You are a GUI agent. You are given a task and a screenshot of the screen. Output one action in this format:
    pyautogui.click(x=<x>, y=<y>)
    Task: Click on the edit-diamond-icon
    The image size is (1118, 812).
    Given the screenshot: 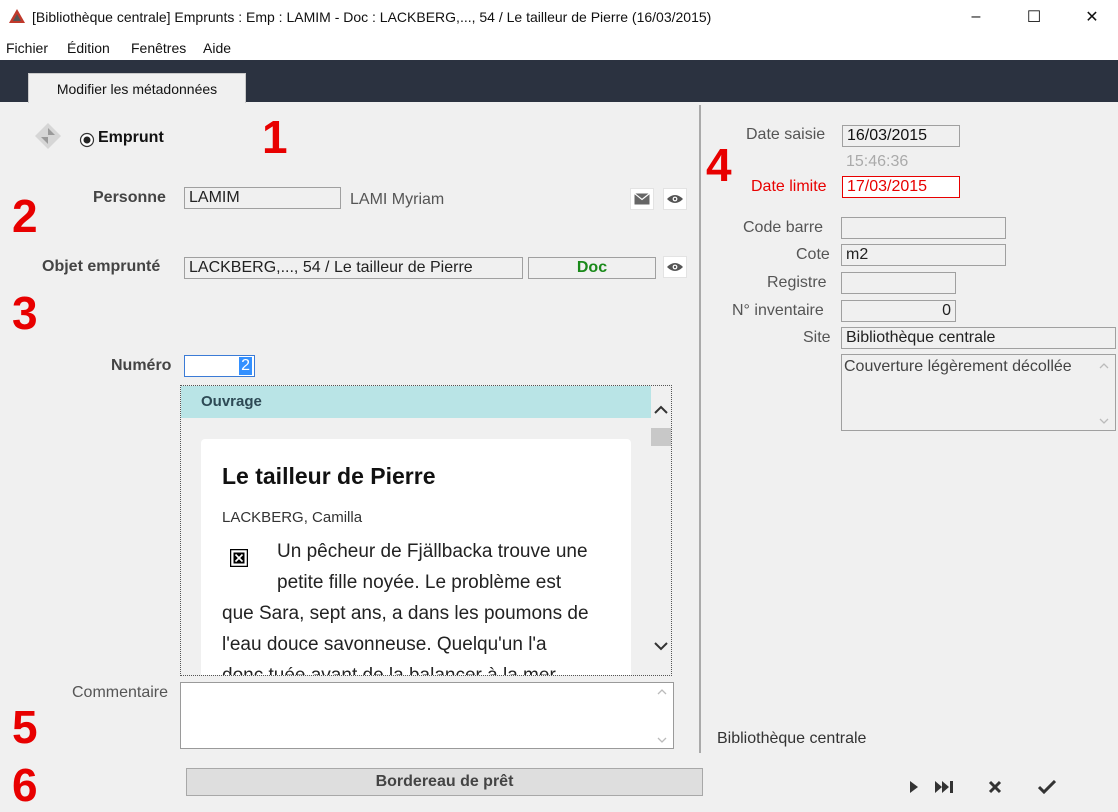 What is the action you would take?
    pyautogui.click(x=48, y=136)
    